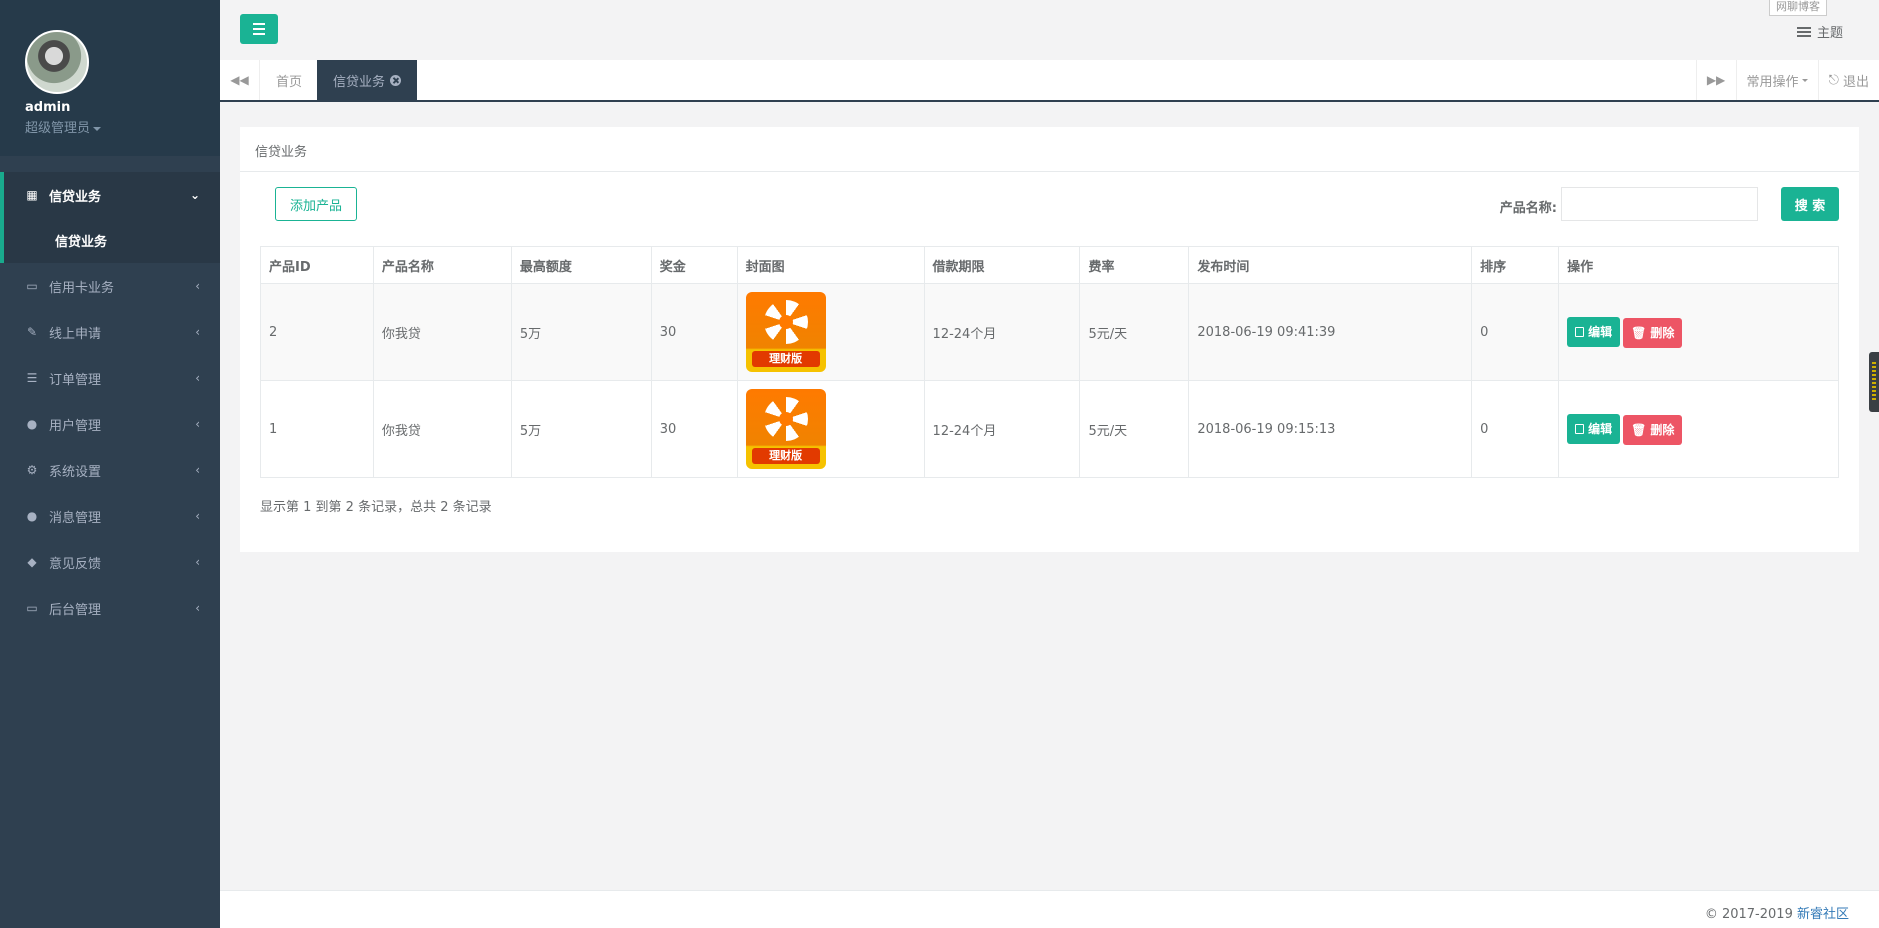 This screenshot has height=928, width=1879. What do you see at coordinates (75, 334) in the screenshot?
I see `sidebar-item-label: 线上申请` at bounding box center [75, 334].